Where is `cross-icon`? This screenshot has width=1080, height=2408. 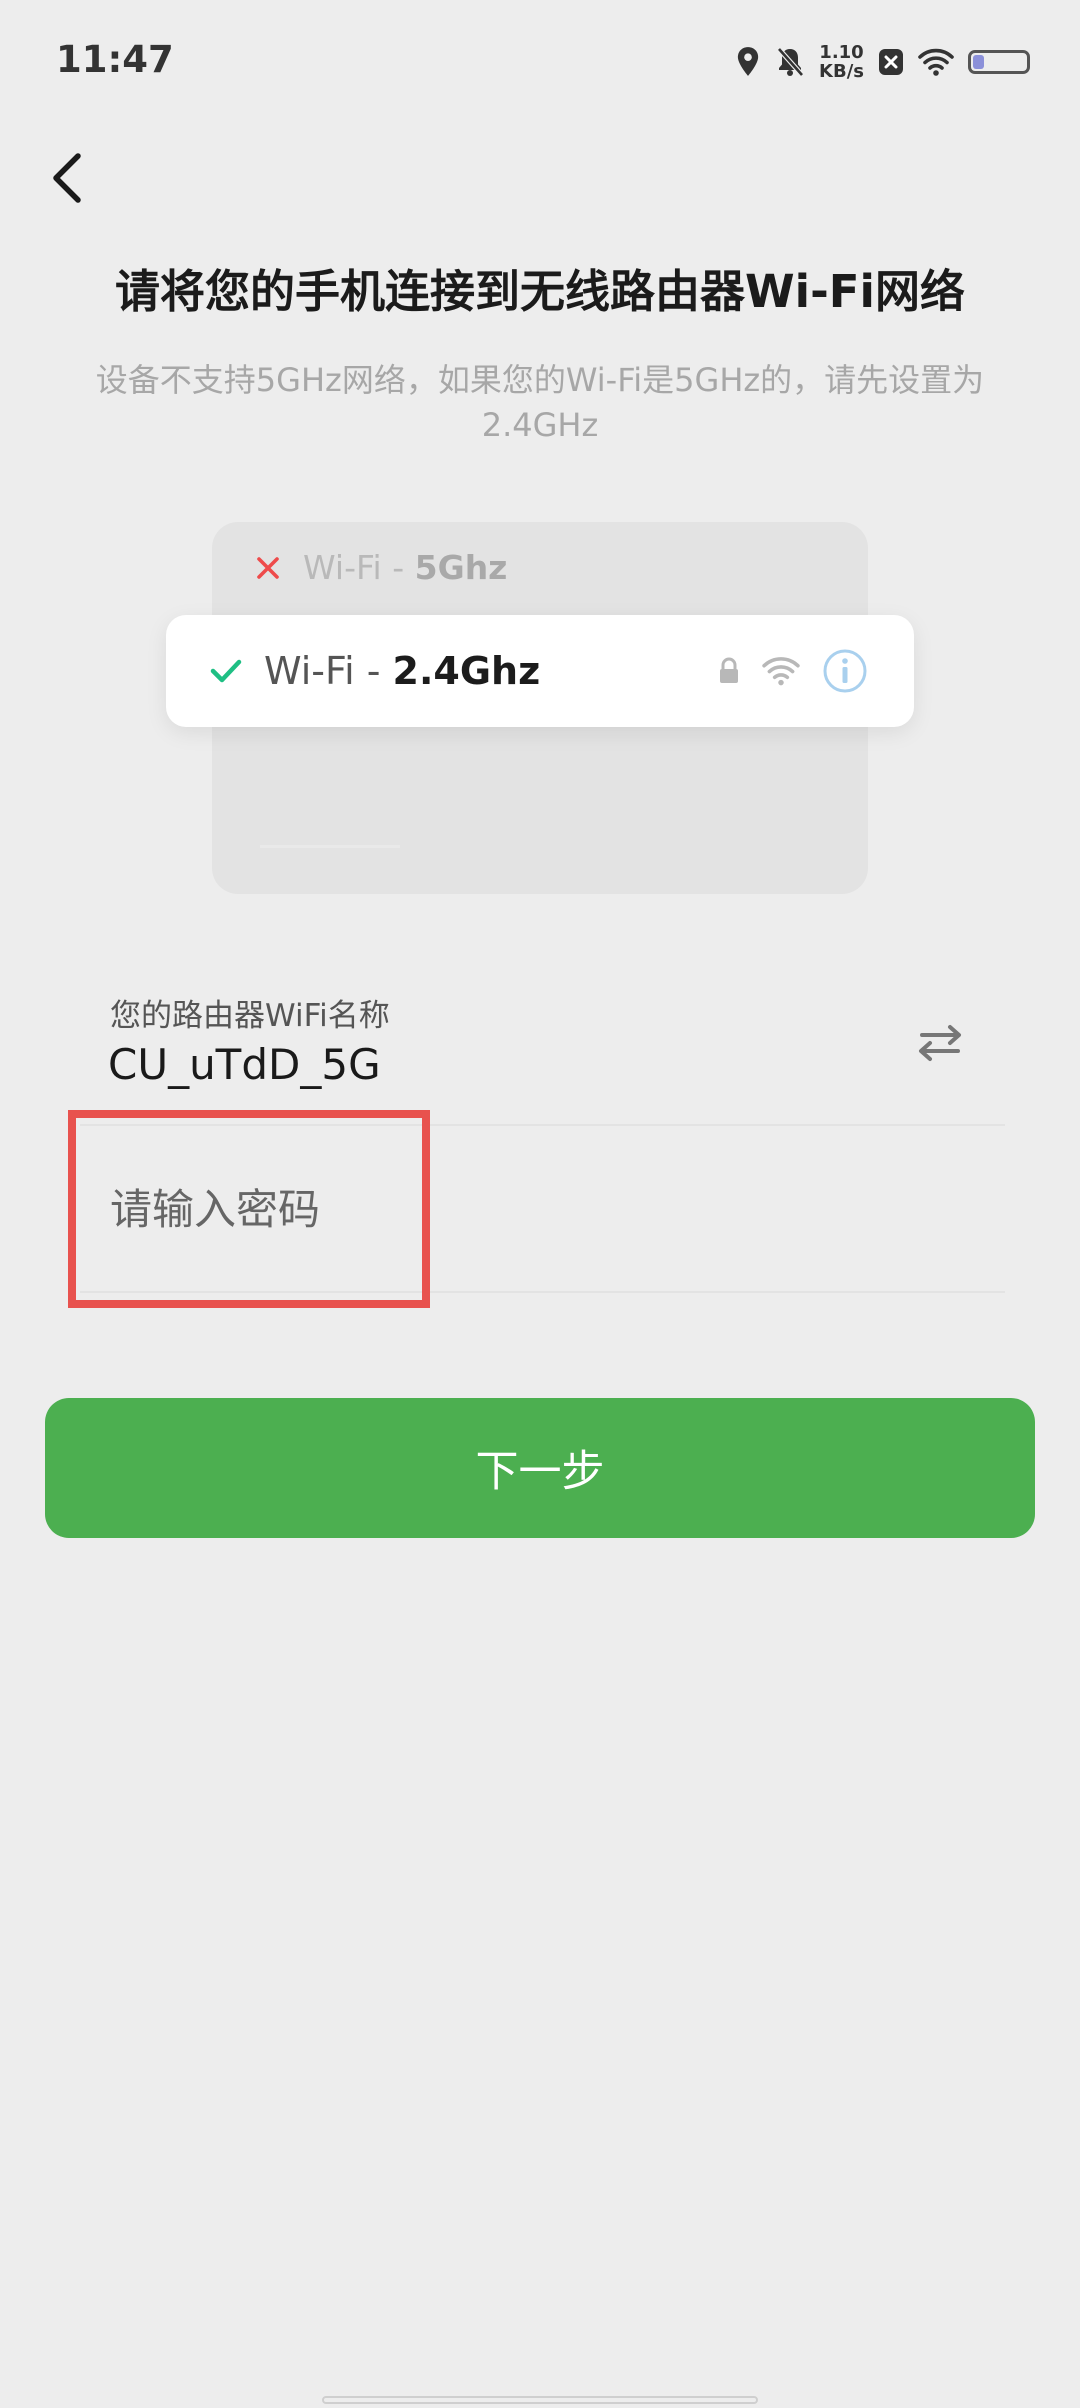 cross-icon is located at coordinates (268, 567).